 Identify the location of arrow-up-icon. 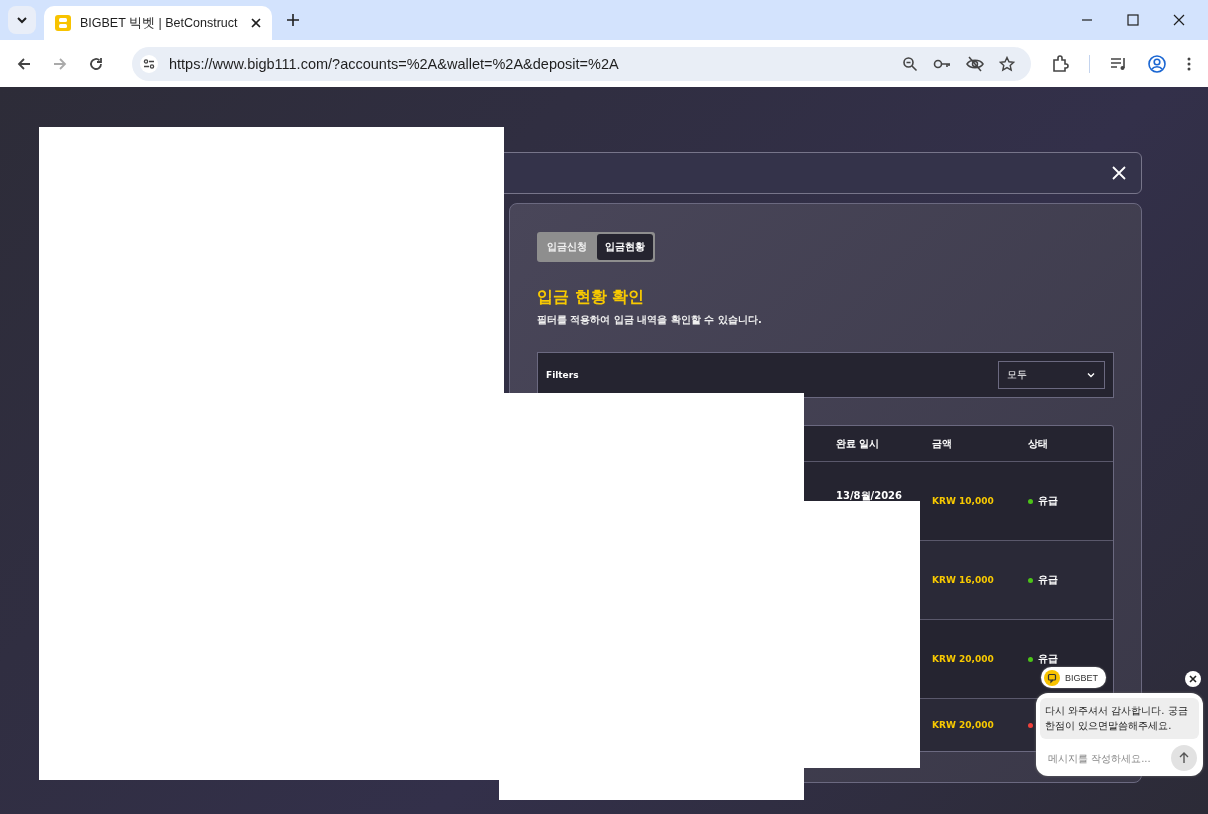
(1184, 758).